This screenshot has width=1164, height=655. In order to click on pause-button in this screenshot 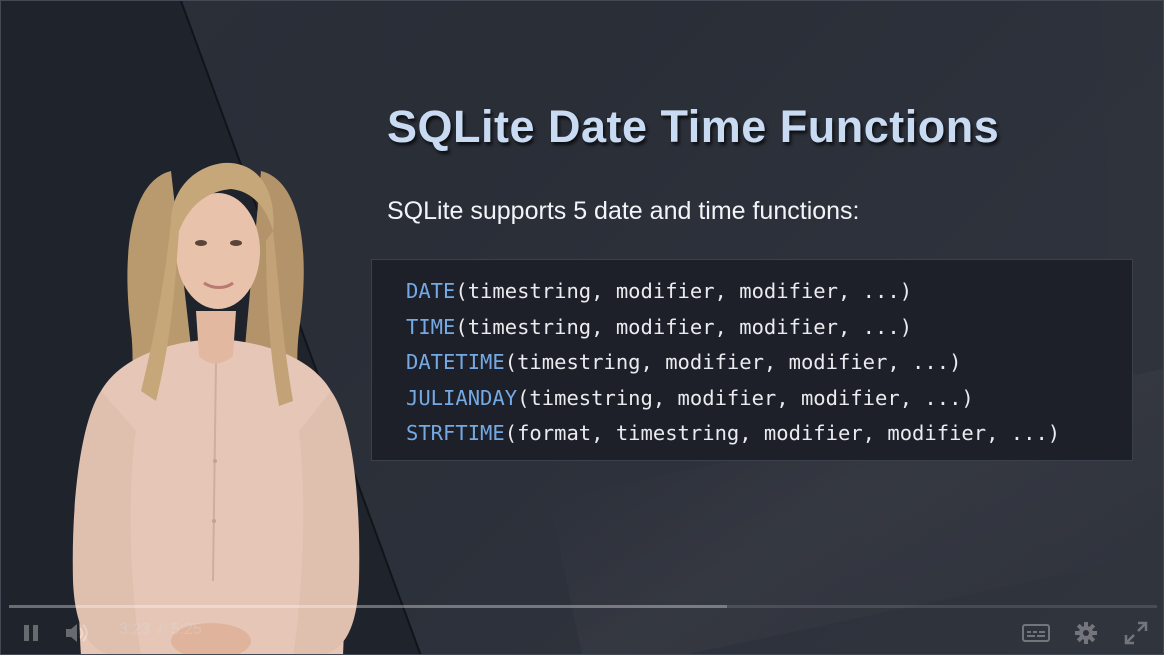, I will do `click(31, 633)`.